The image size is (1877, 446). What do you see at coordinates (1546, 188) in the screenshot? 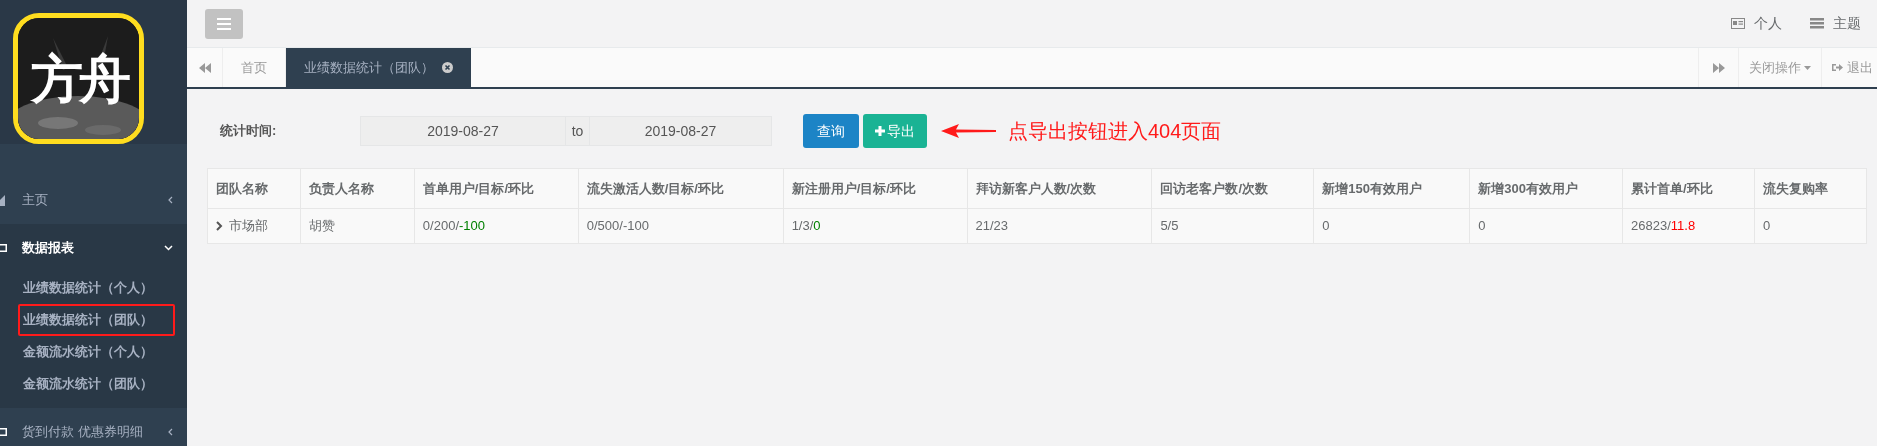
I see `column-header: 新增300有效用户` at bounding box center [1546, 188].